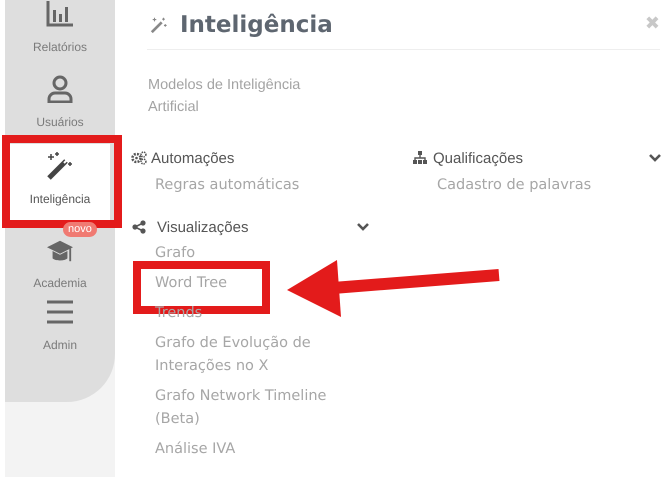 This screenshot has height=477, width=671. What do you see at coordinates (60, 89) in the screenshot?
I see `user-icon` at bounding box center [60, 89].